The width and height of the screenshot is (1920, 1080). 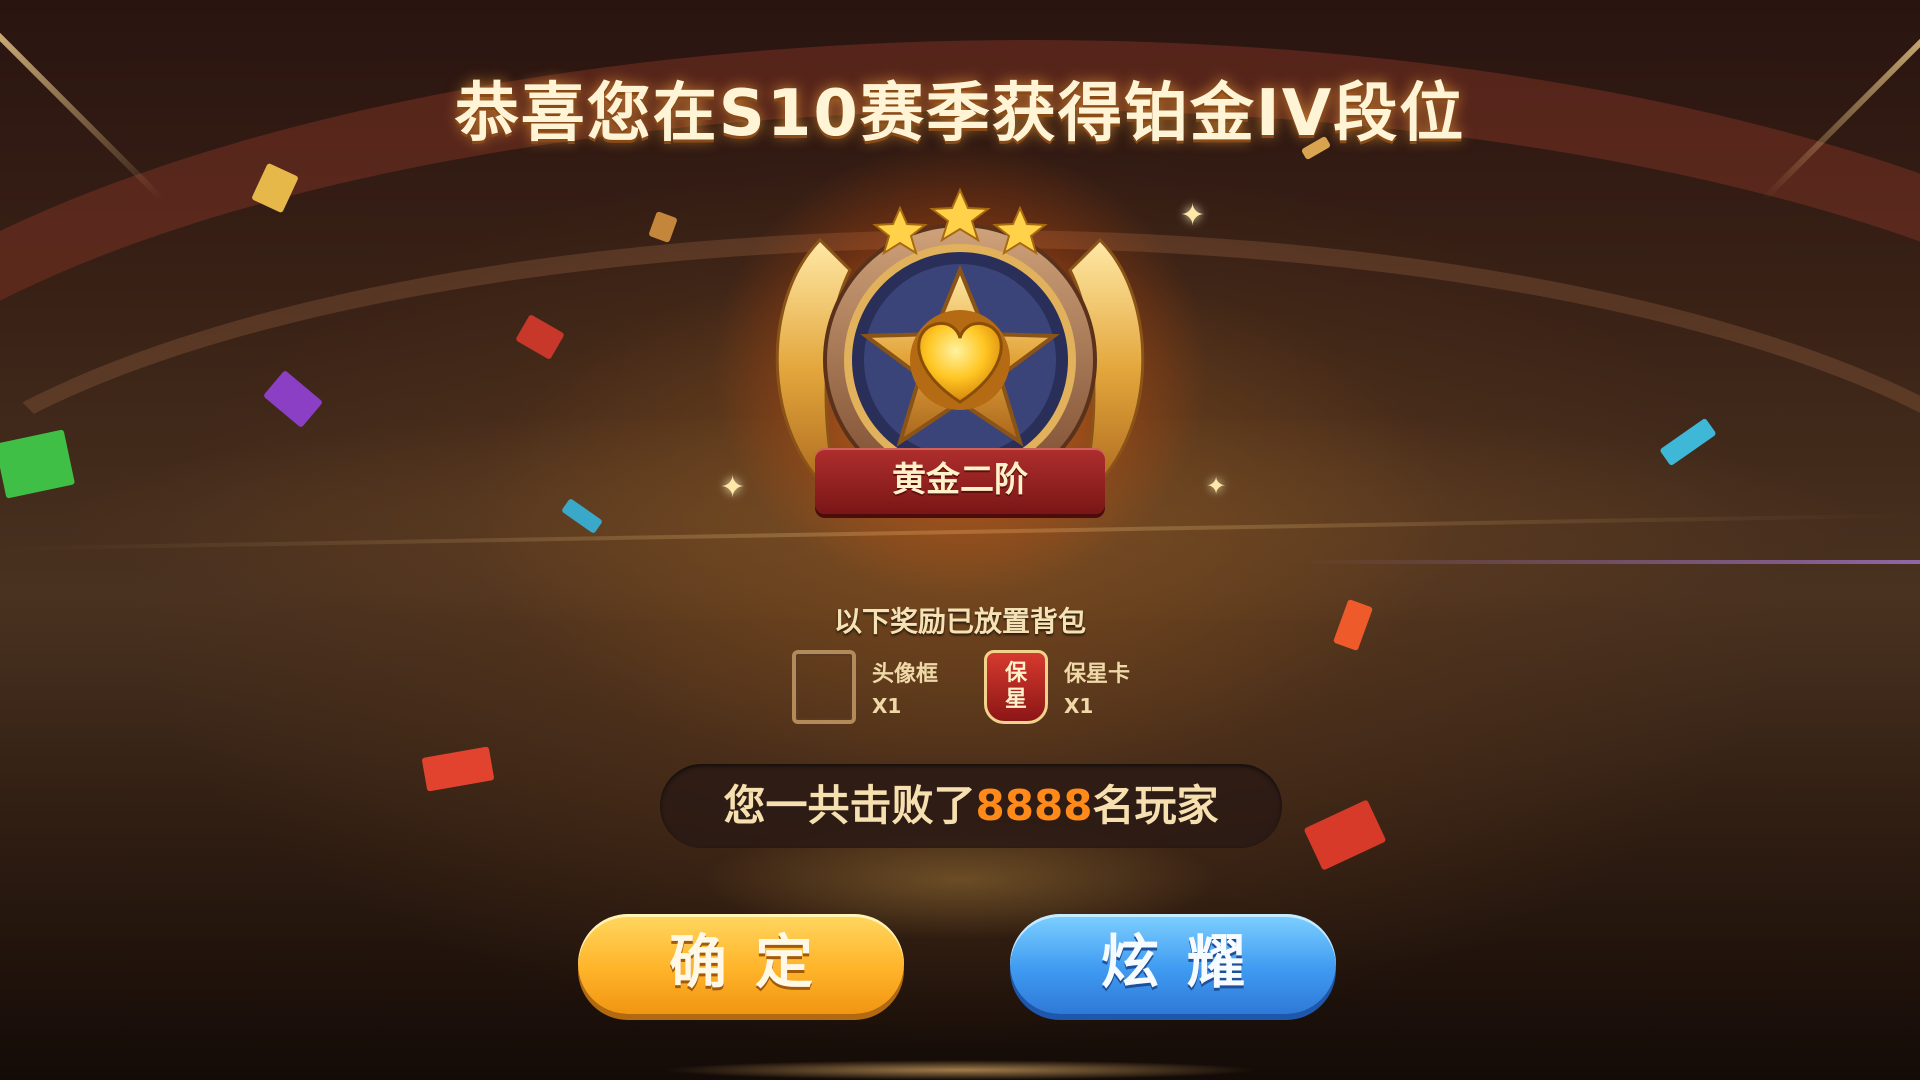 What do you see at coordinates (1610, 562) in the screenshot?
I see `light-streak-purple` at bounding box center [1610, 562].